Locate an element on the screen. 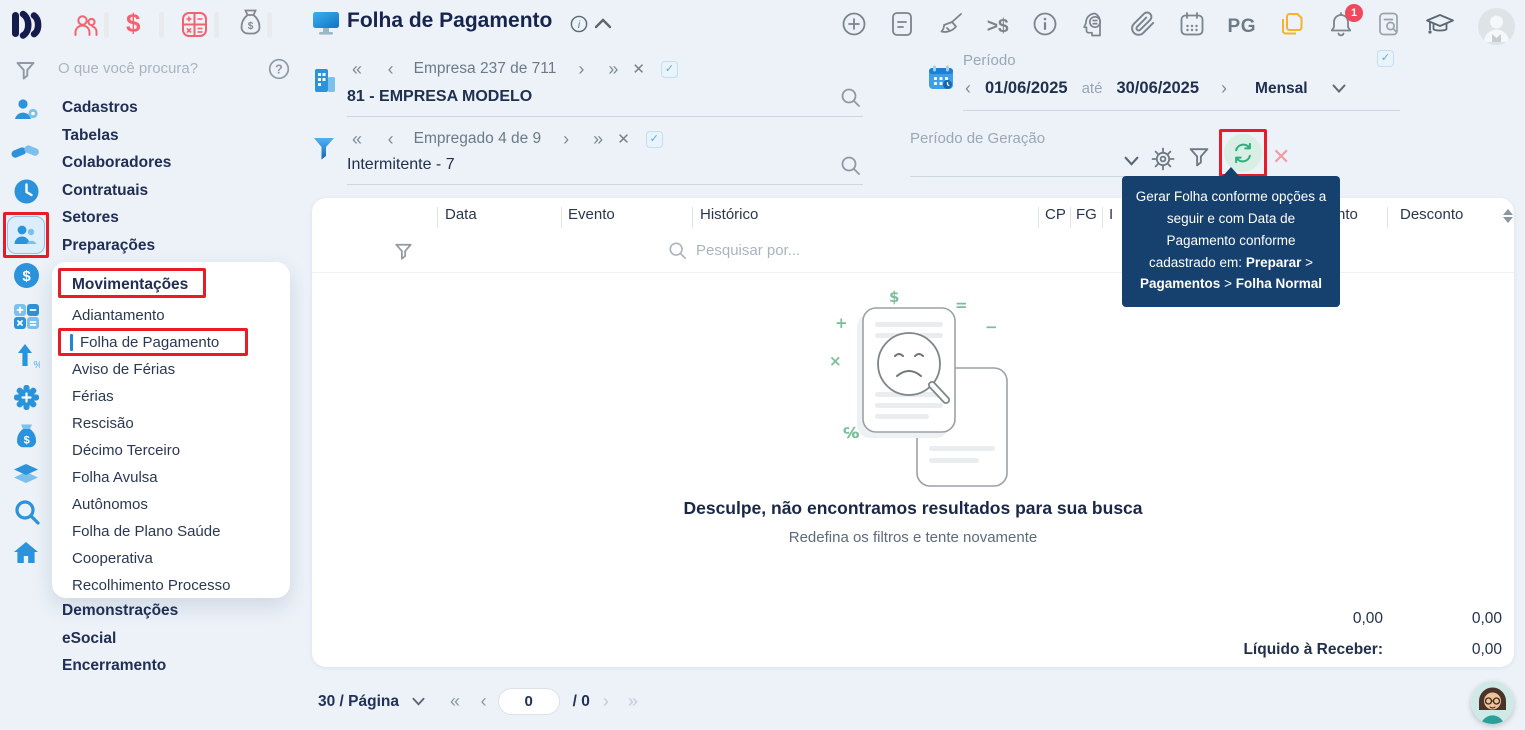 The image size is (1525, 730). generation-period-chevron-icon is located at coordinates (1131, 161).